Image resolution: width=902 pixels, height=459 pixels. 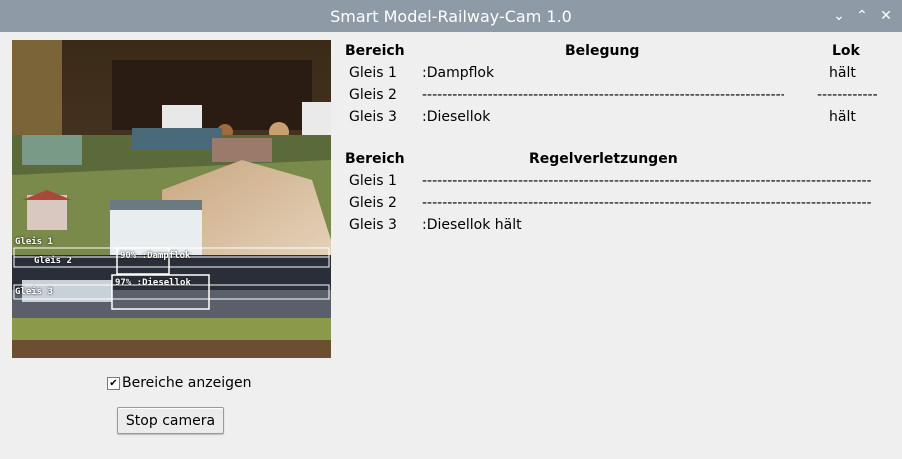 What do you see at coordinates (34, 242) in the screenshot?
I see `region-label-gleis-1: Gleis 1` at bounding box center [34, 242].